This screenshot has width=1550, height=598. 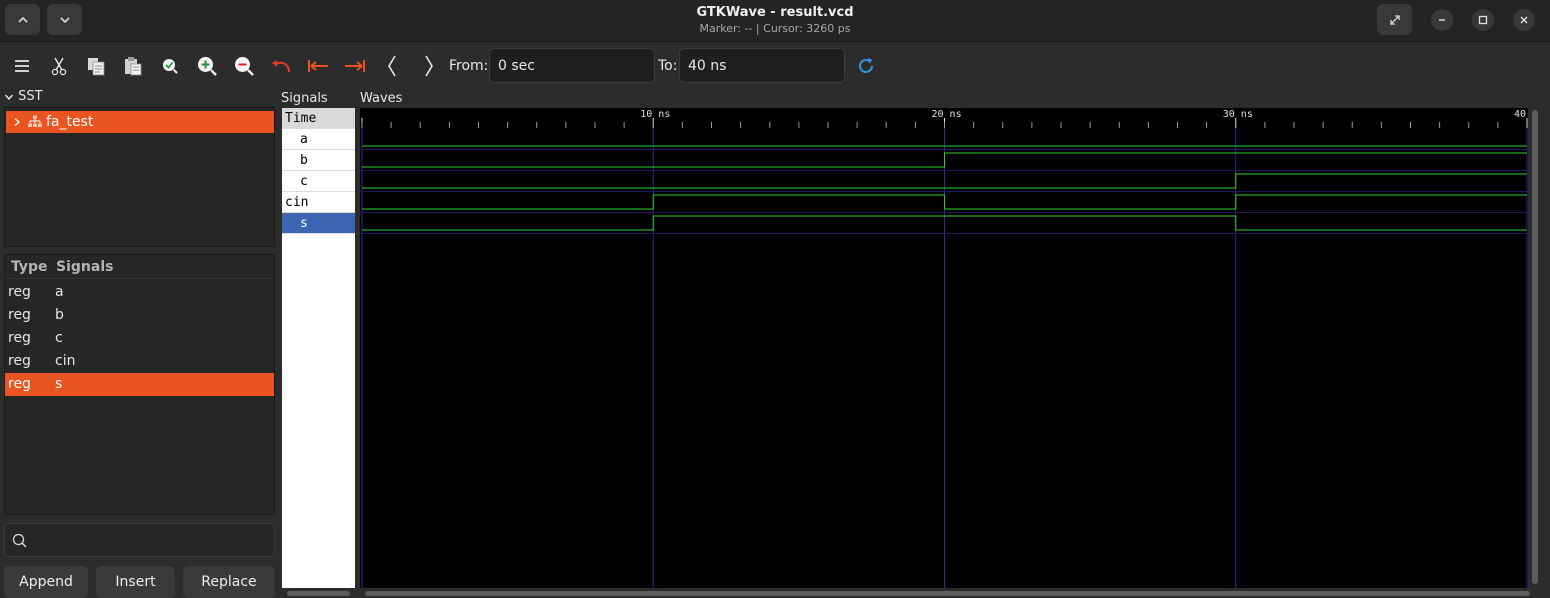 What do you see at coordinates (139, 315) in the screenshot?
I see `signal-list-row: reg b` at bounding box center [139, 315].